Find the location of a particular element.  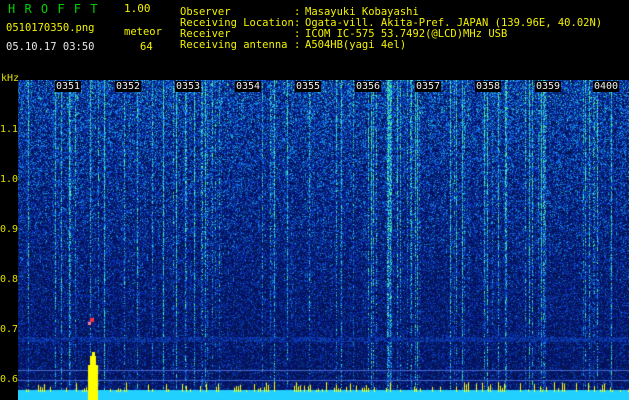

time-label: 0355 is located at coordinates (308, 86).